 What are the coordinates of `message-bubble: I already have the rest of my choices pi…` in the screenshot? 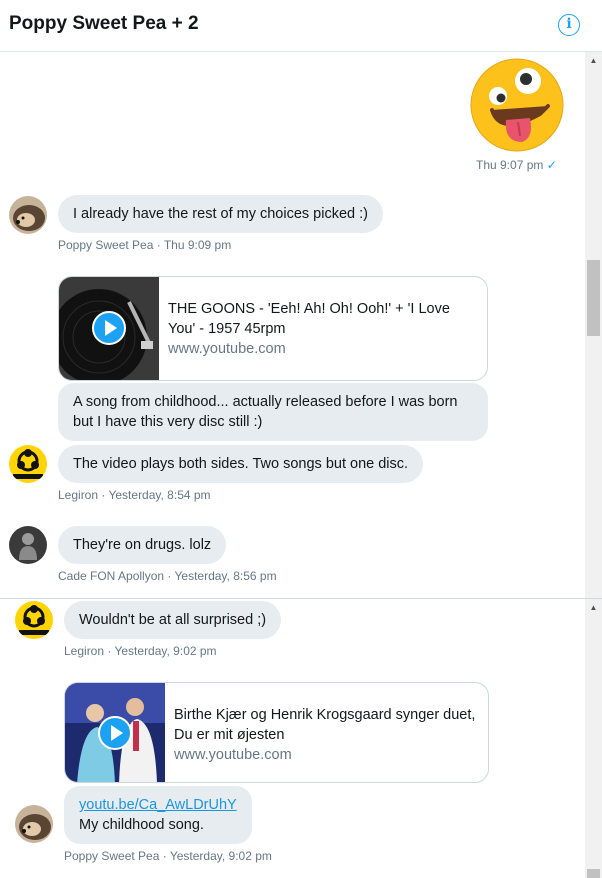 It's located at (220, 214).